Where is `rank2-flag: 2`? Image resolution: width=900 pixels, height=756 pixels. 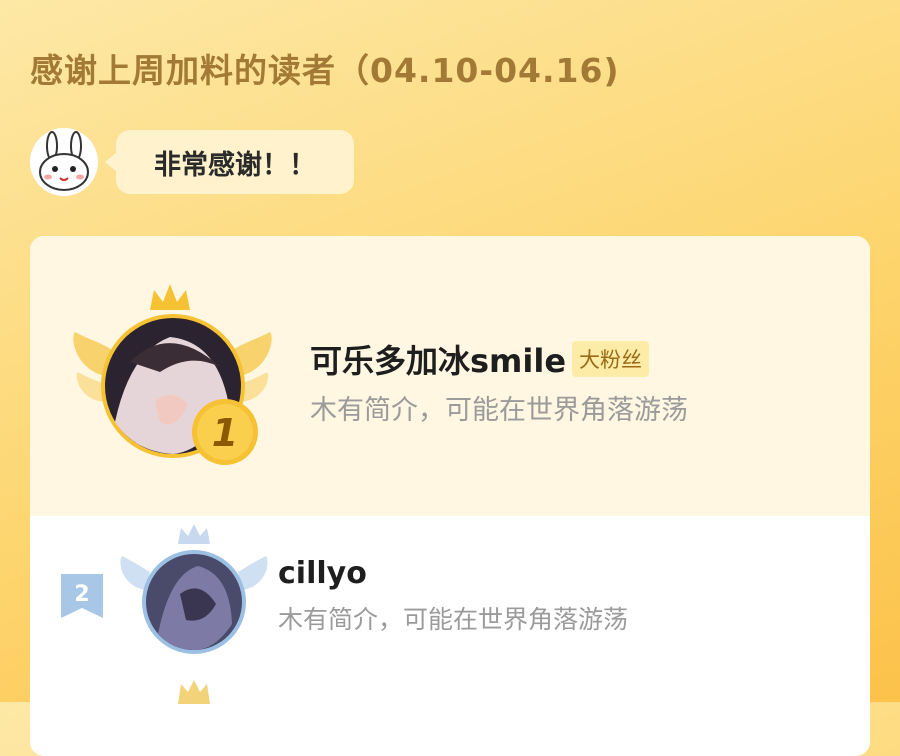
rank2-flag: 2 is located at coordinates (82, 596).